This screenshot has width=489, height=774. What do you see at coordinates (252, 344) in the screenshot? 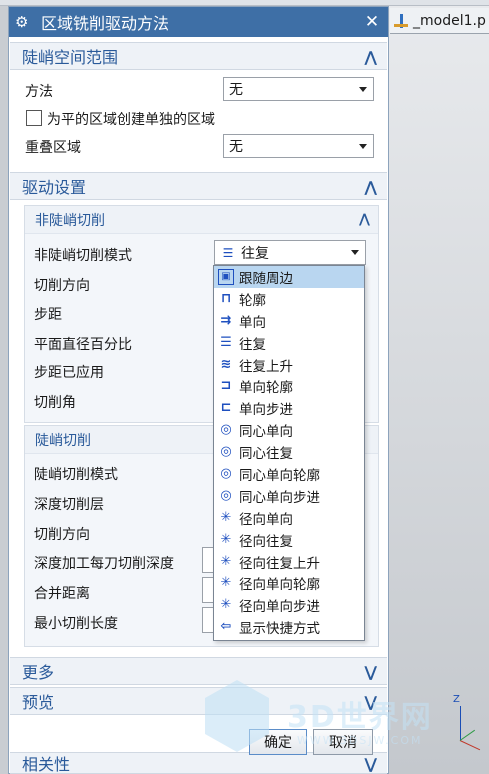
I see `dropdown-item-label: 往复` at bounding box center [252, 344].